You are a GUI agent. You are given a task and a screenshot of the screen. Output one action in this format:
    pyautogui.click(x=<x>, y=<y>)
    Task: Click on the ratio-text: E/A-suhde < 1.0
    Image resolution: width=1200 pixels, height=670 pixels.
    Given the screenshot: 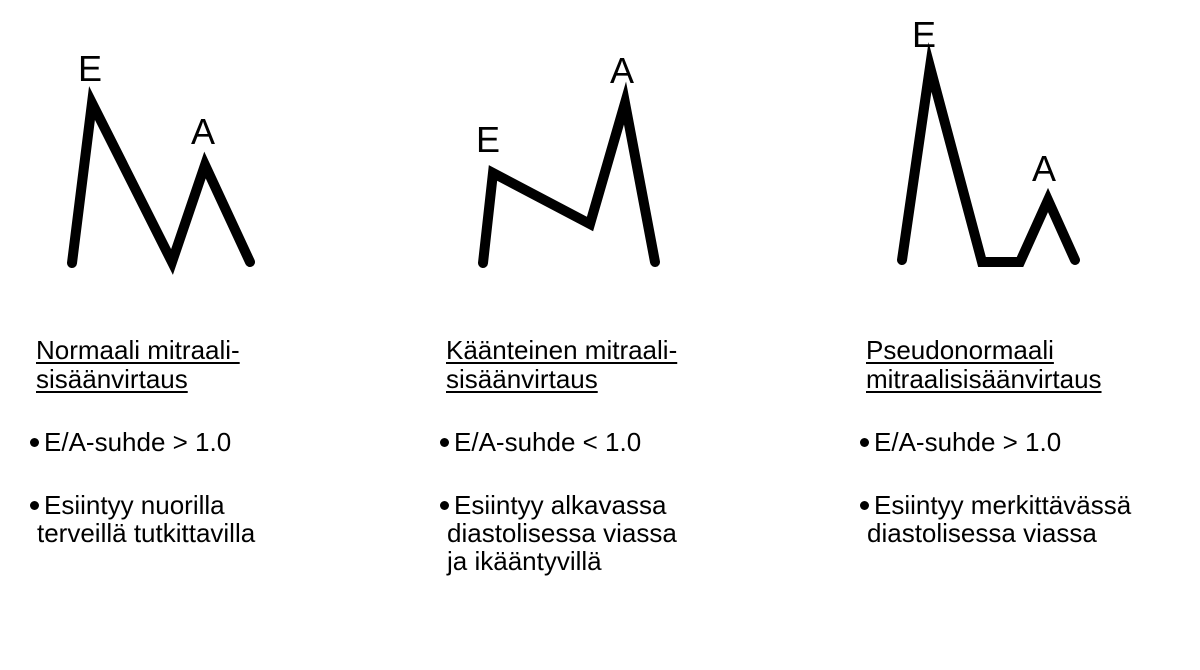 What is the action you would take?
    pyautogui.click(x=548, y=442)
    